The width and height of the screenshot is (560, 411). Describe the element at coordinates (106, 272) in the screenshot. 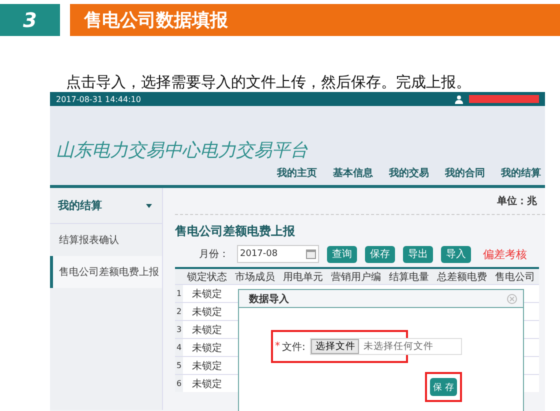

I see `sidebar-item: 售电公司差额电费上报` at that location.